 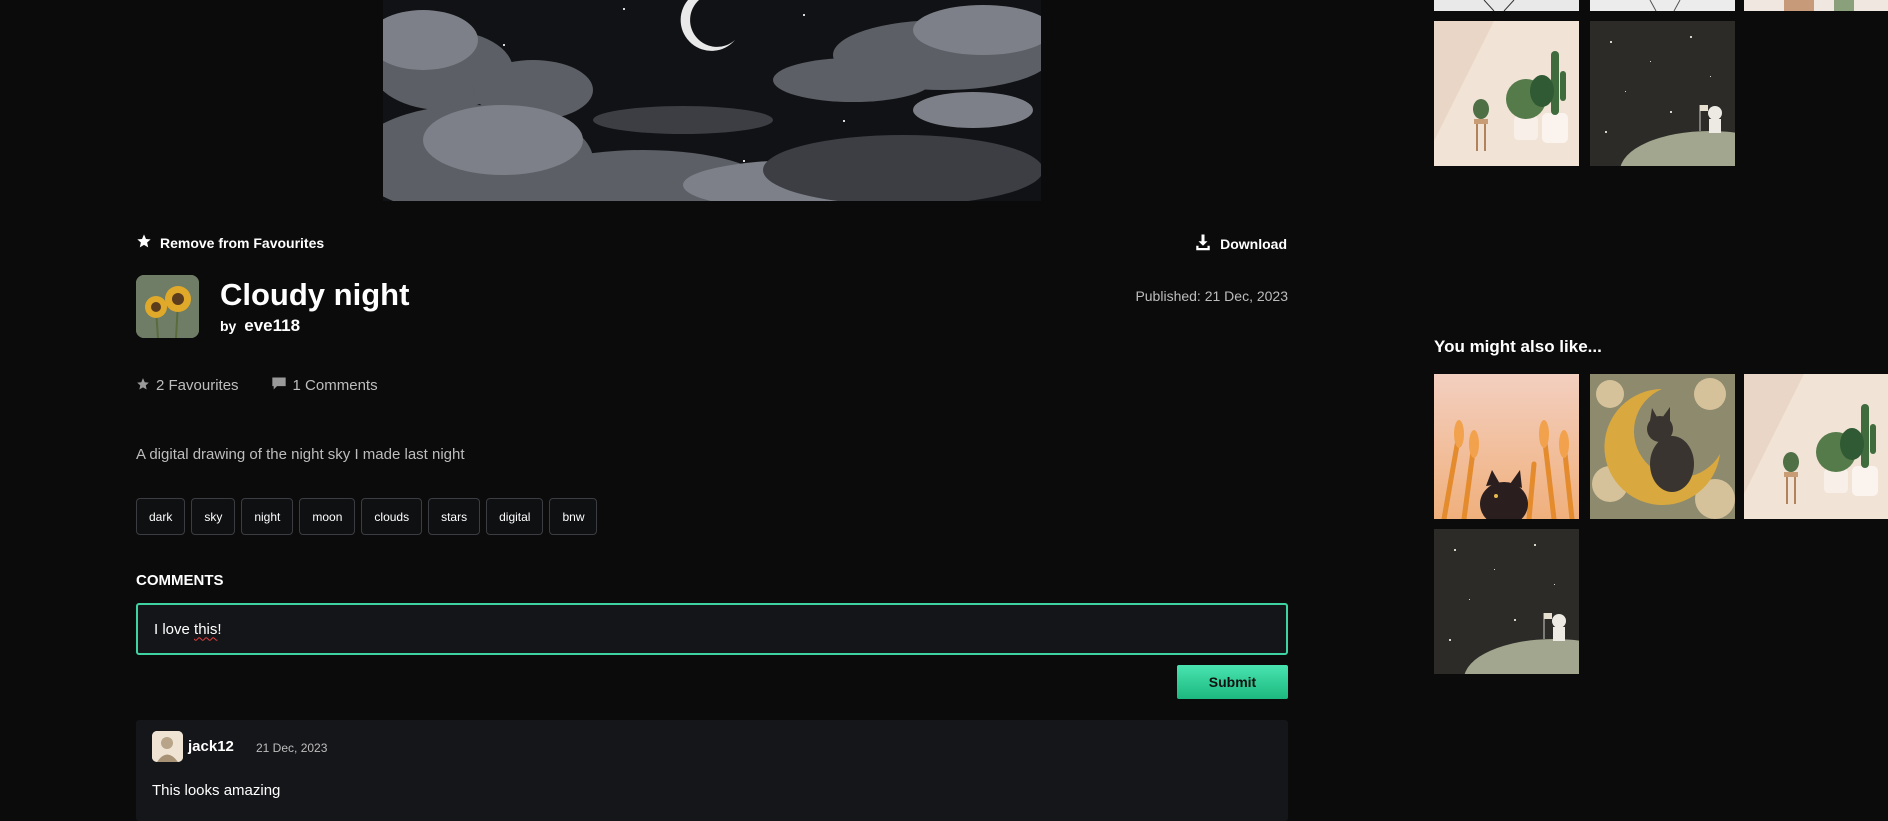 What do you see at coordinates (211, 746) in the screenshot?
I see `commenter-name: jack12` at bounding box center [211, 746].